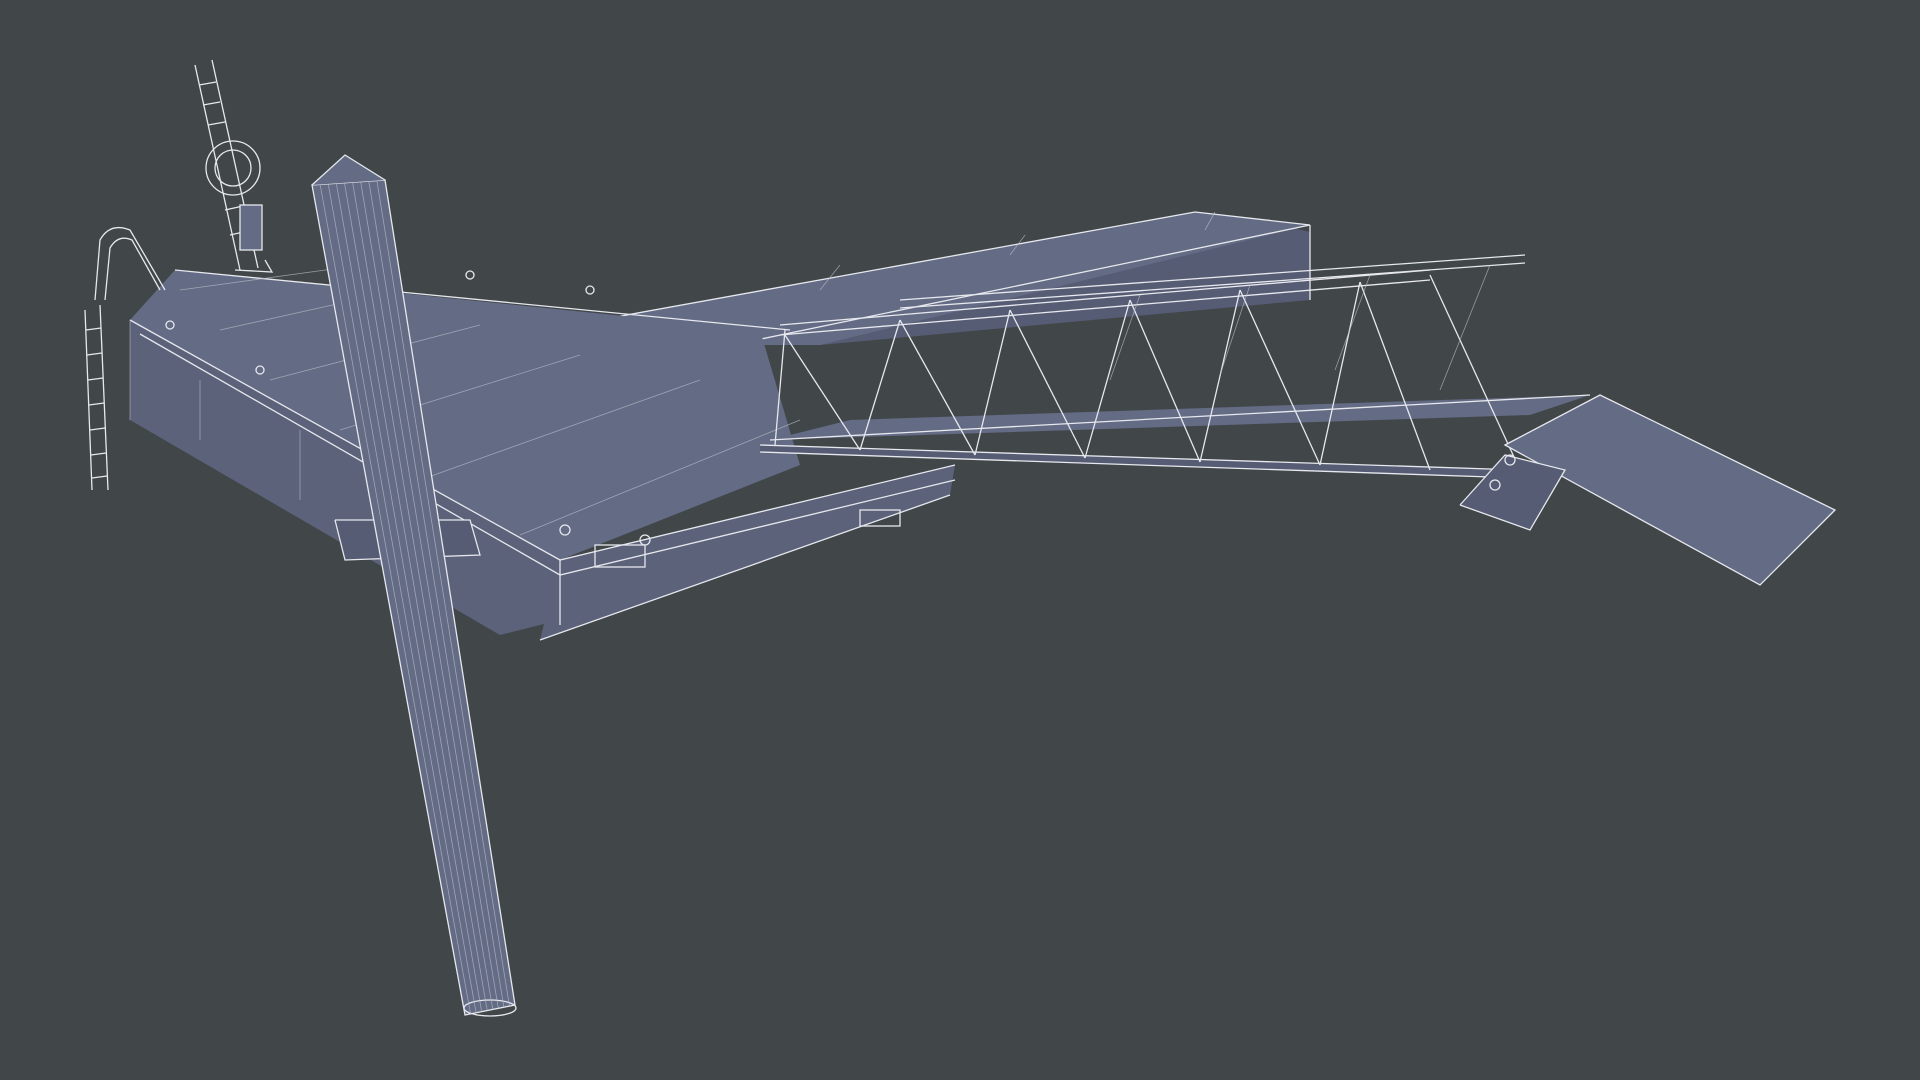 The width and height of the screenshot is (1920, 1080). Describe the element at coordinates (1648, 490) in the screenshot. I see `landing-ramp` at that location.